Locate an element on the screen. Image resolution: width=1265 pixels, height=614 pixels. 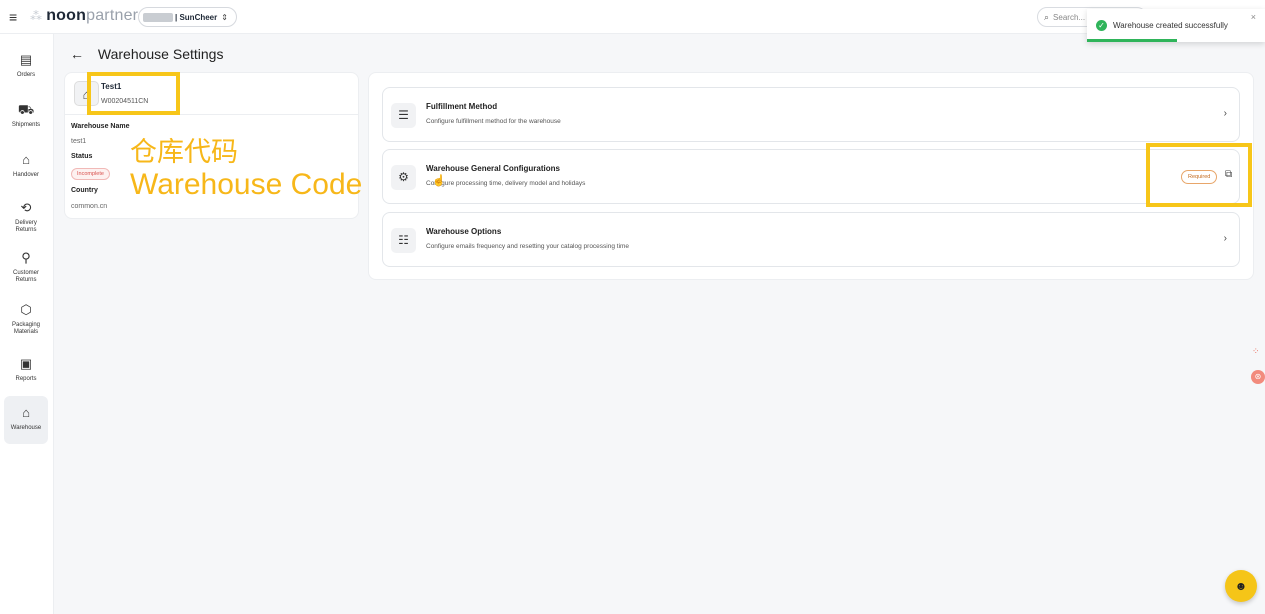
sidebar-item-label: Orders is located at coordinates (26, 74).